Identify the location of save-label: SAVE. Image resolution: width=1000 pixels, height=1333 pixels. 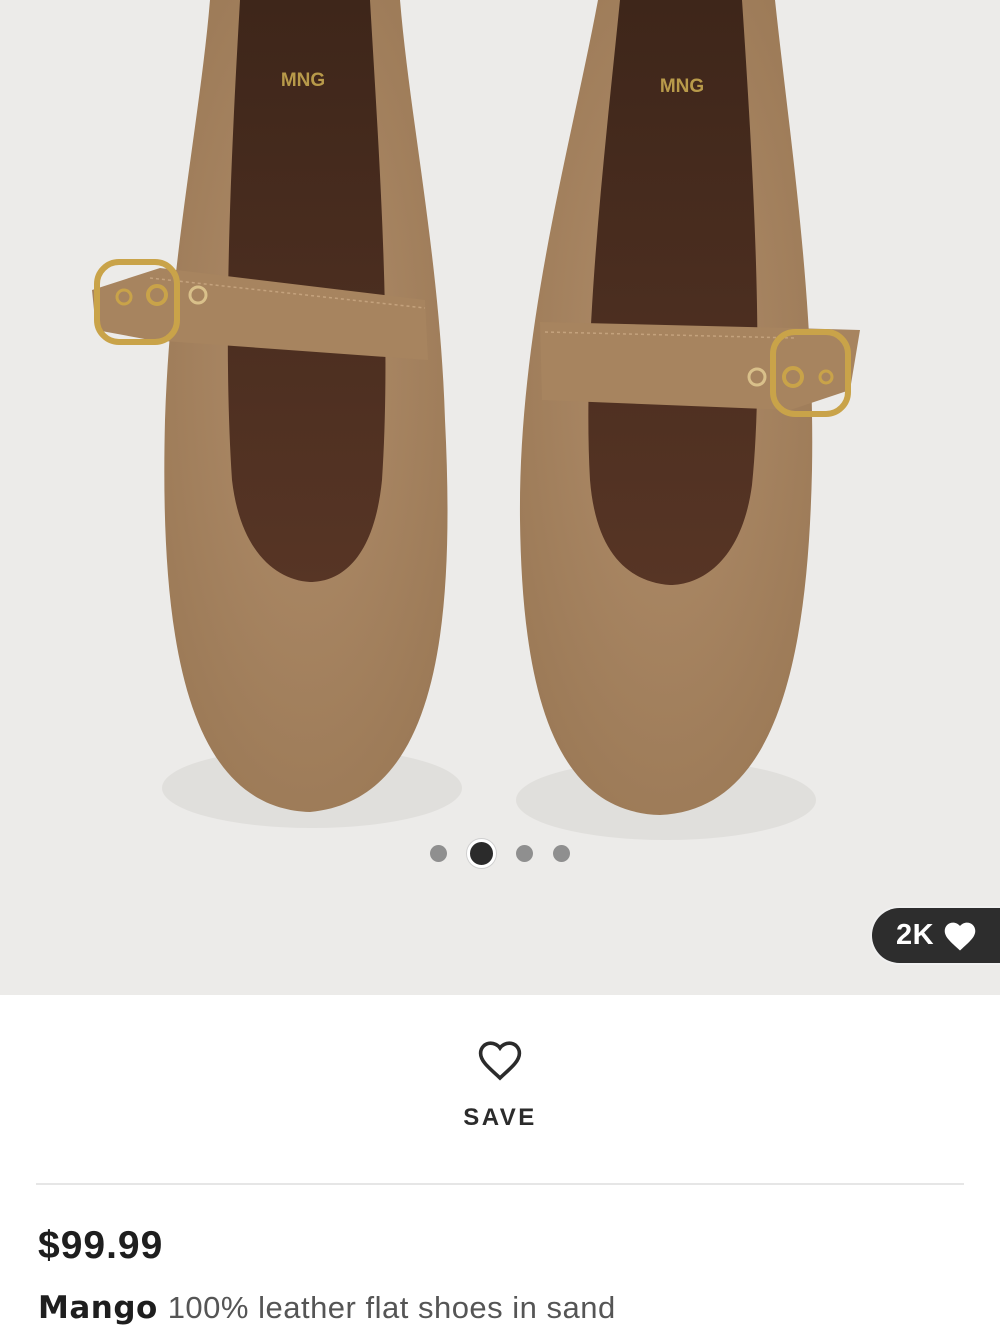
(500, 1117).